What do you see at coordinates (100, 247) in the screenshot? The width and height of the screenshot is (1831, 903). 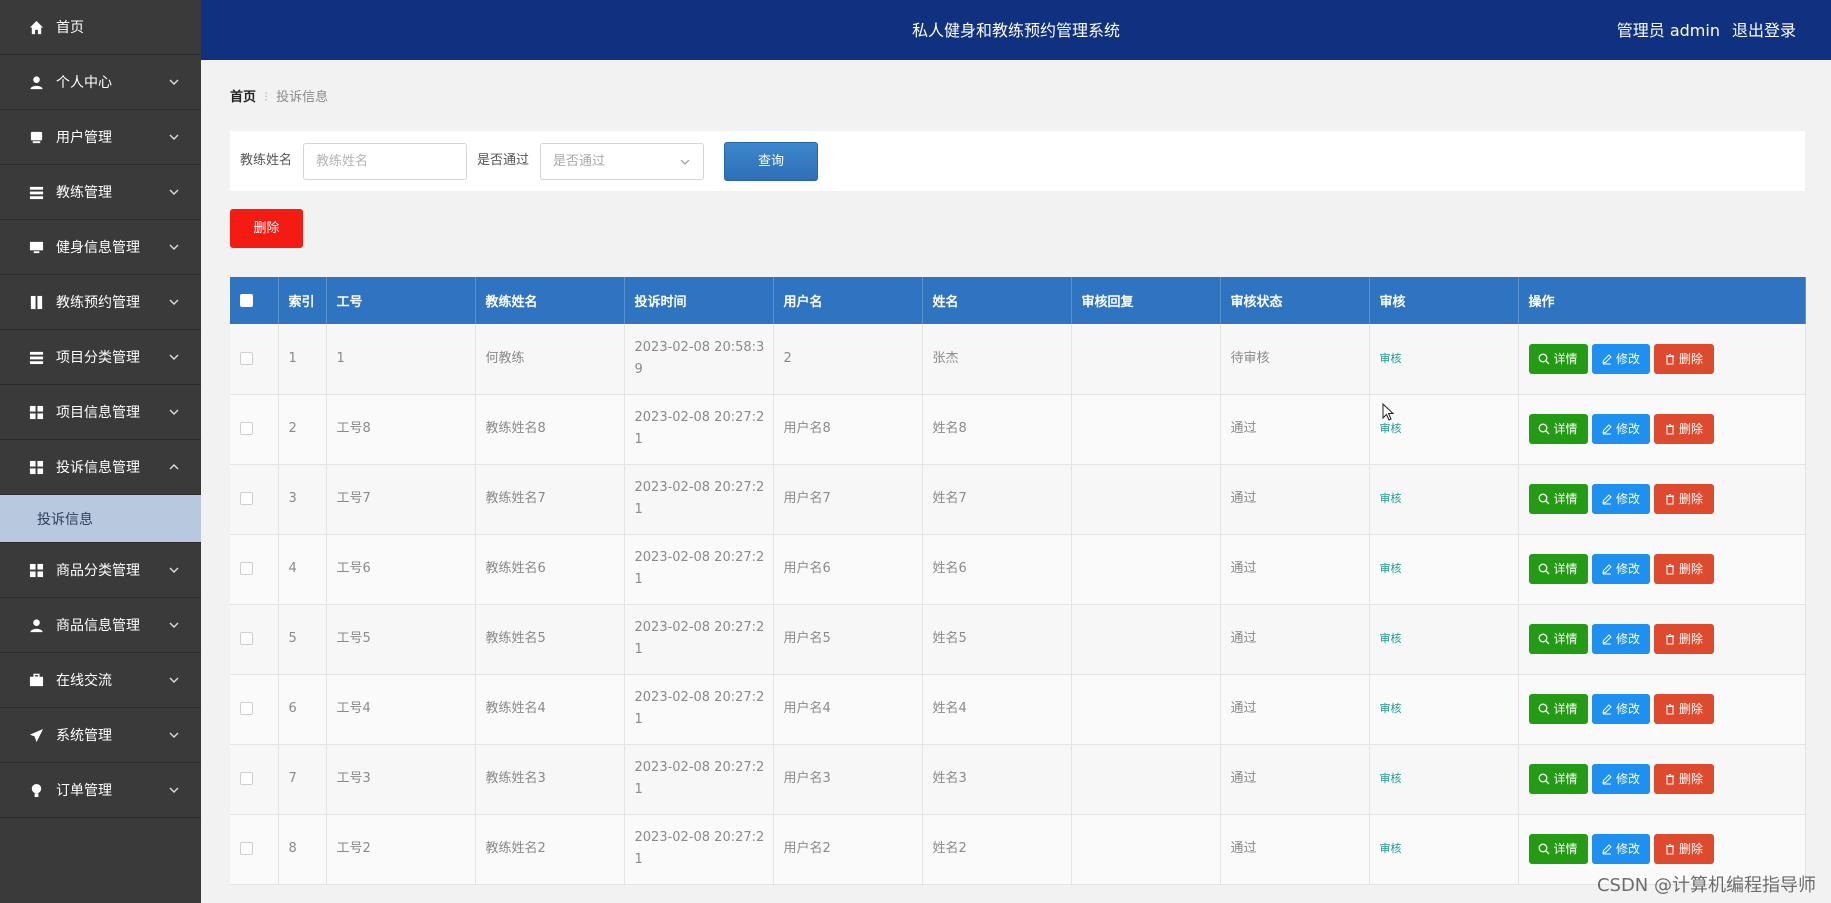 I see `sidebar-item: 健身信息管理` at bounding box center [100, 247].